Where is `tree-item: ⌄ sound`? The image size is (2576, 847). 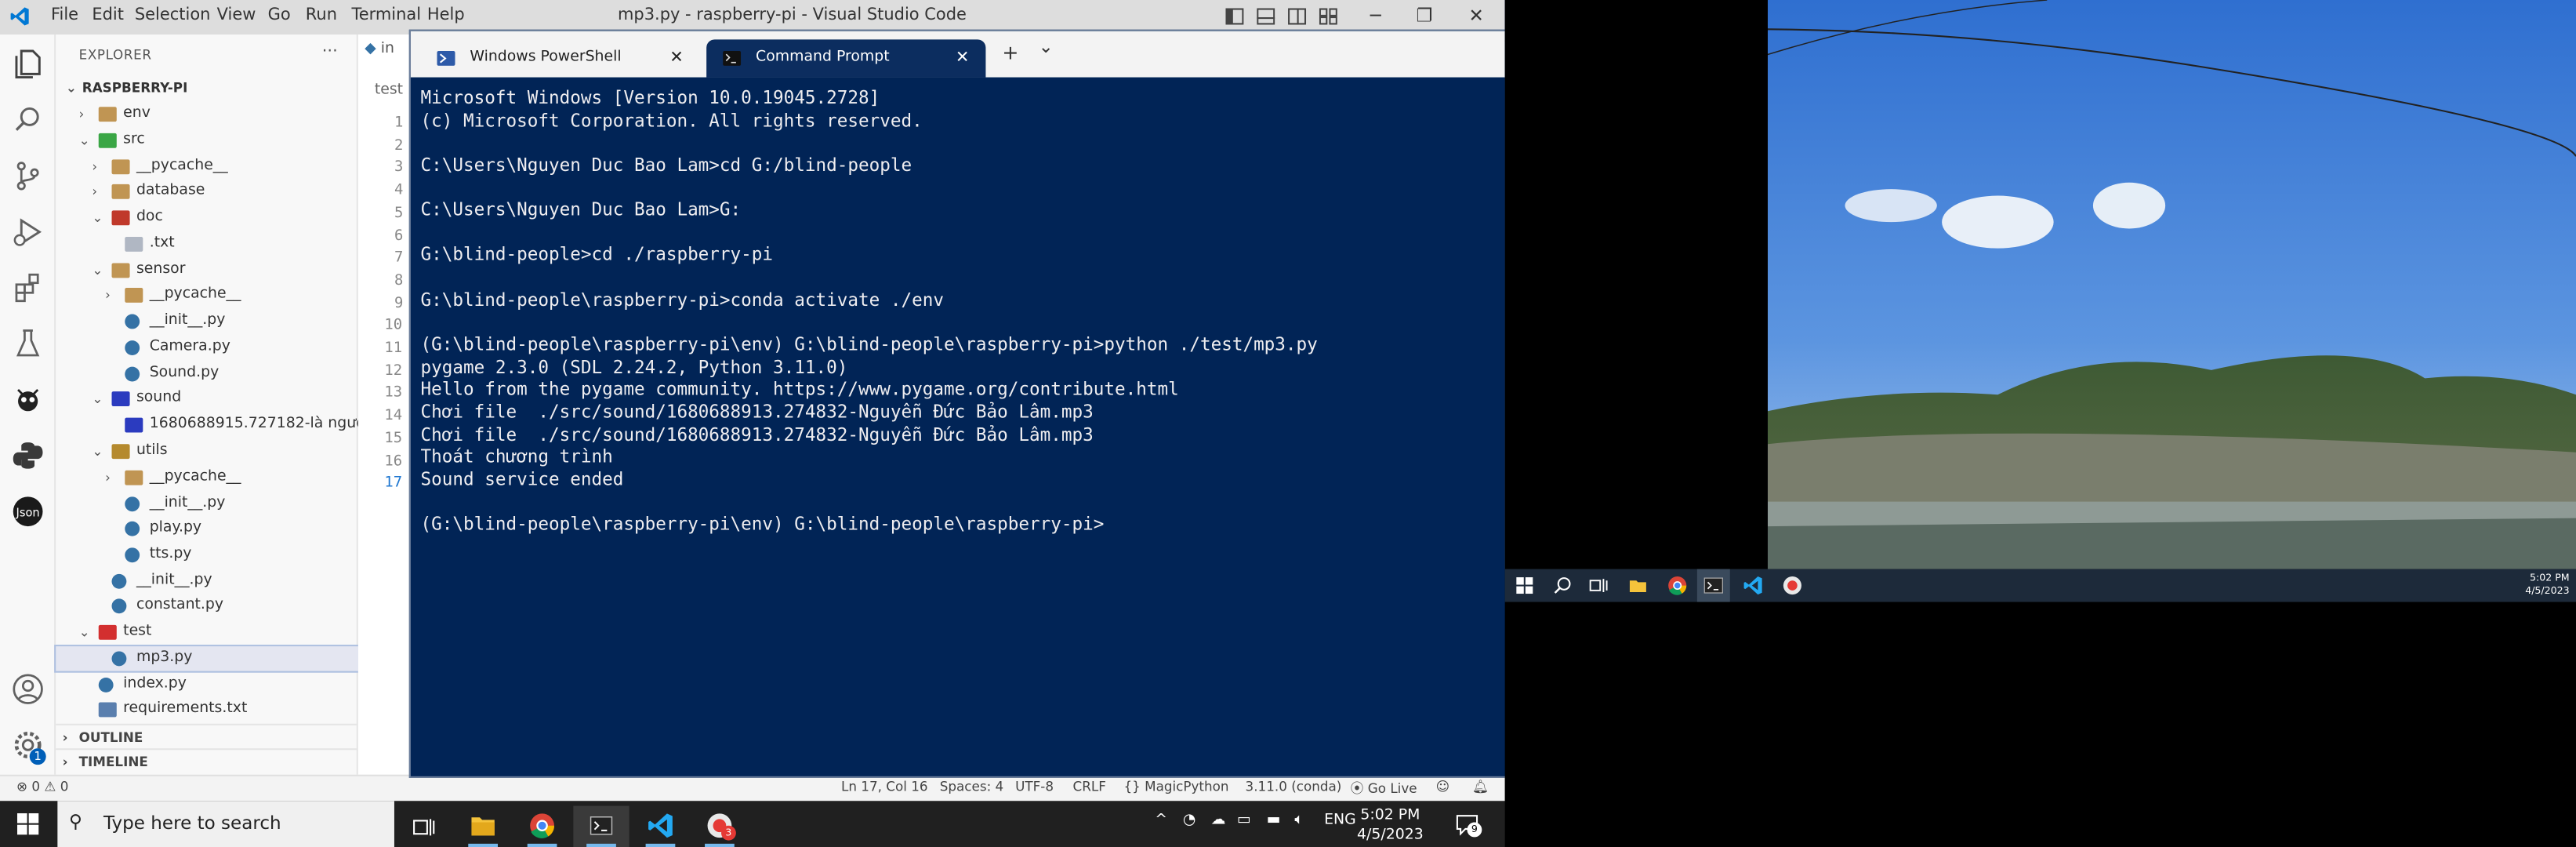 tree-item: ⌄ sound is located at coordinates (207, 399).